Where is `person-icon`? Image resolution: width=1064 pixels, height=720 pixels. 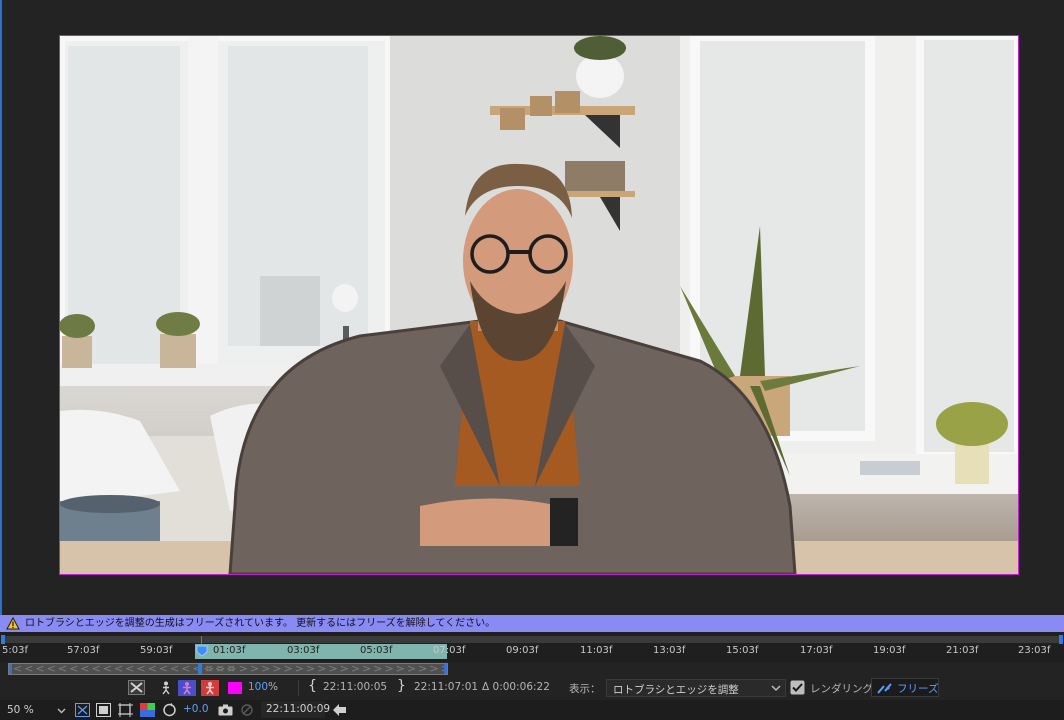 person-icon is located at coordinates (166, 688).